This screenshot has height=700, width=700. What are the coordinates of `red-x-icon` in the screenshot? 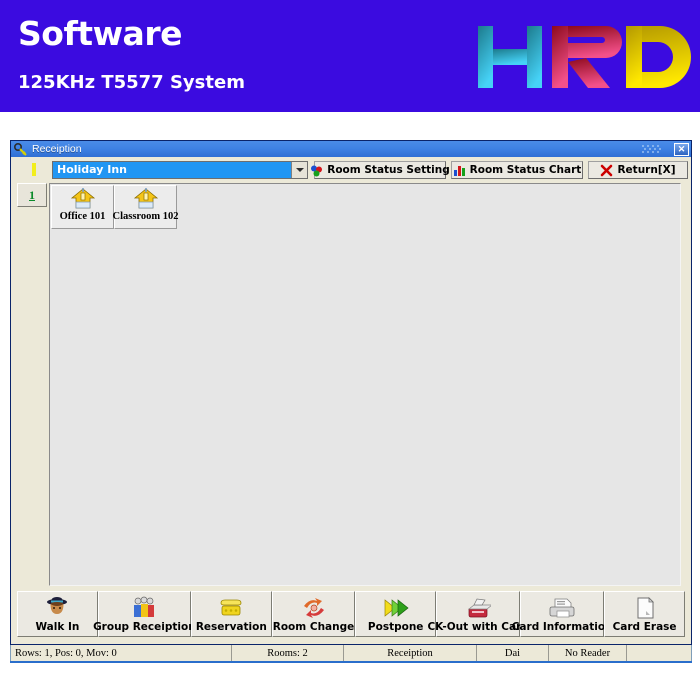 It's located at (607, 170).